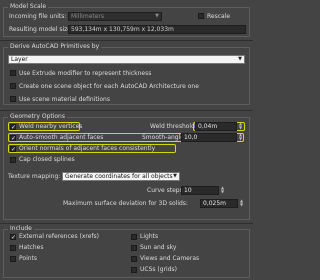 The width and height of the screenshot is (320, 280). Describe the element at coordinates (55, 46) in the screenshot. I see `derive-title: Derive AutoCAD Primitives by` at that location.